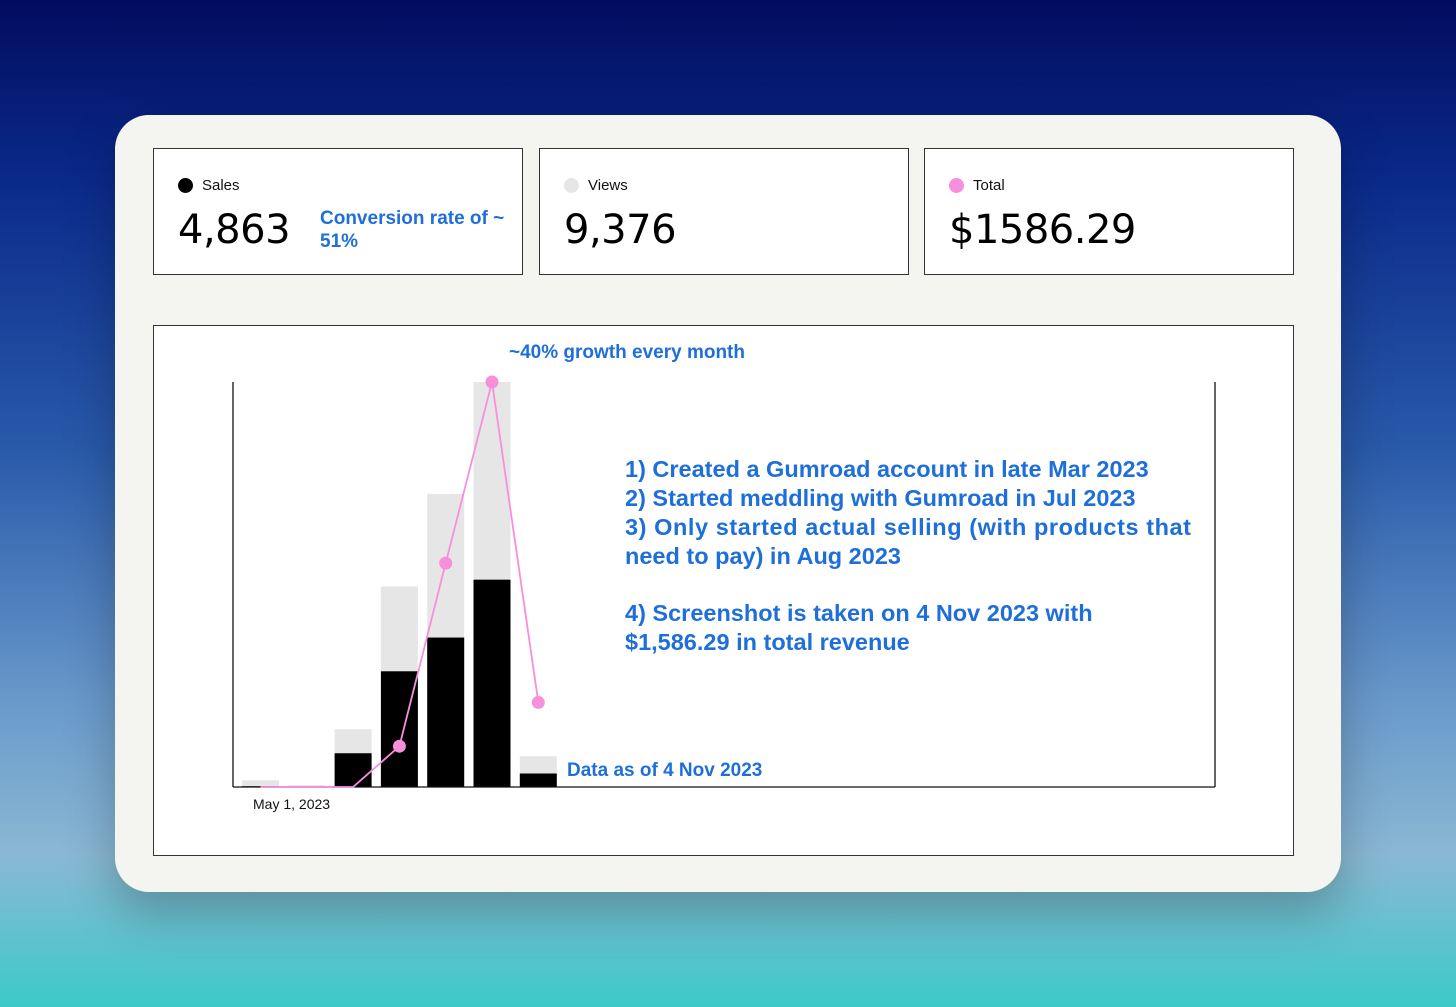 The image size is (1456, 1007). What do you see at coordinates (724, 211) in the screenshot?
I see `views-card: Views 9,376` at bounding box center [724, 211].